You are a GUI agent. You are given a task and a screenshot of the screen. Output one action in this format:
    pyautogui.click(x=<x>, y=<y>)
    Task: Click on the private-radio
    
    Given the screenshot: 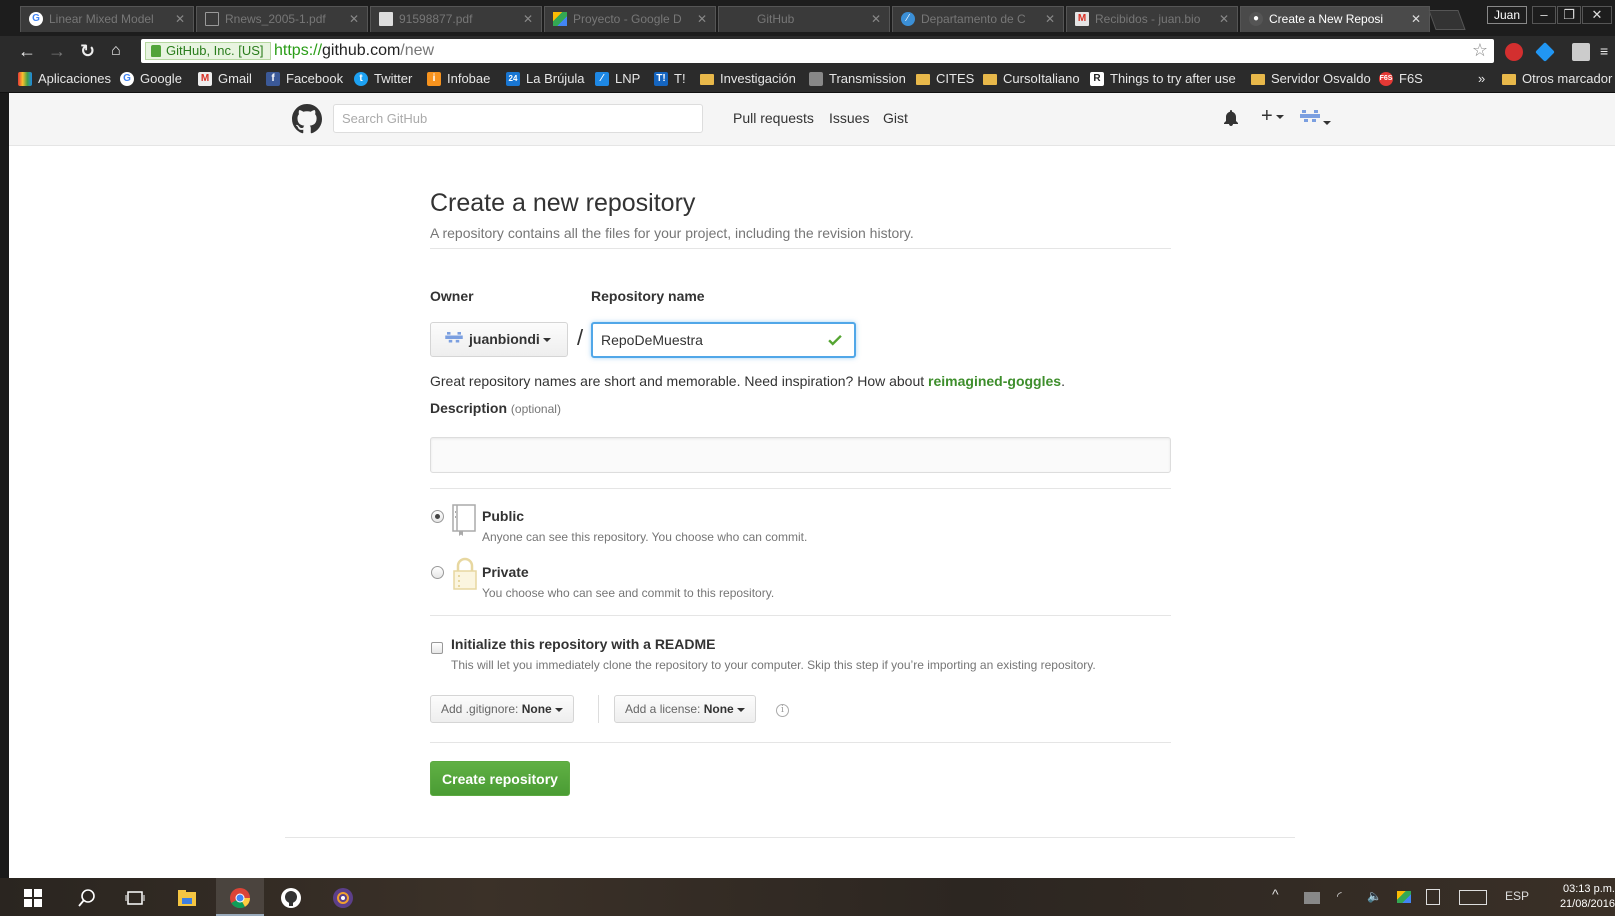 What is the action you would take?
    pyautogui.click(x=437, y=572)
    